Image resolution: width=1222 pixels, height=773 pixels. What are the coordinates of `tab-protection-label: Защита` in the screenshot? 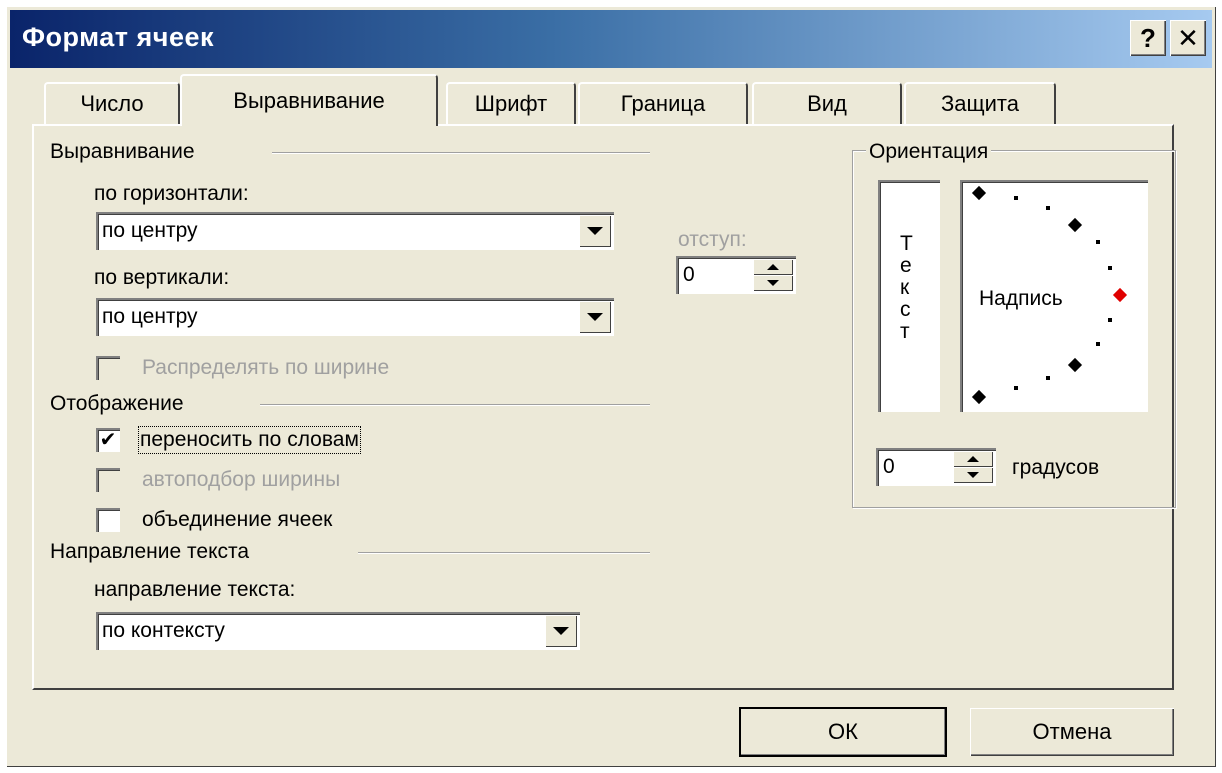 It's located at (980, 103).